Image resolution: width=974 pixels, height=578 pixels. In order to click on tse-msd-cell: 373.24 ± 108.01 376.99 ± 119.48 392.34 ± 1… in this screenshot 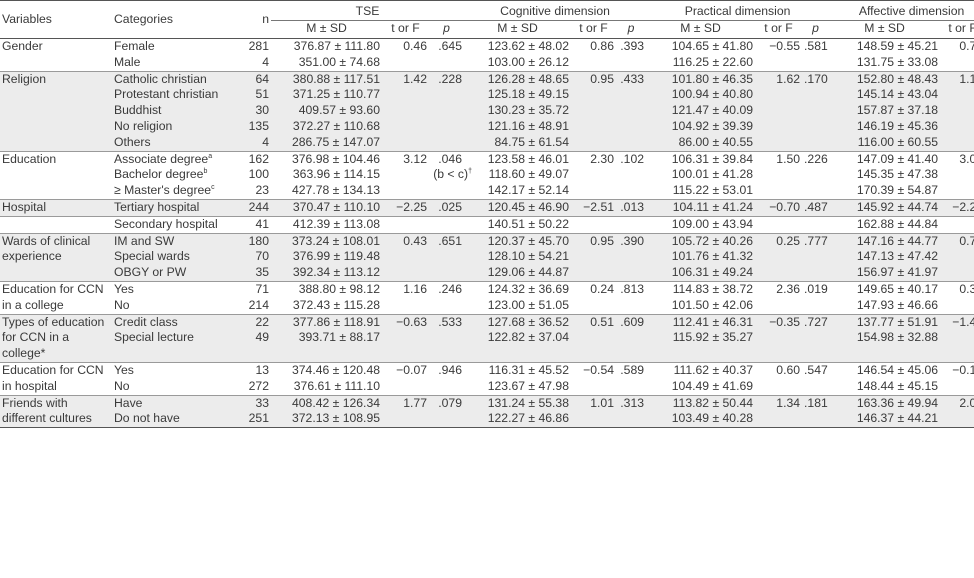, I will do `click(326, 257)`.